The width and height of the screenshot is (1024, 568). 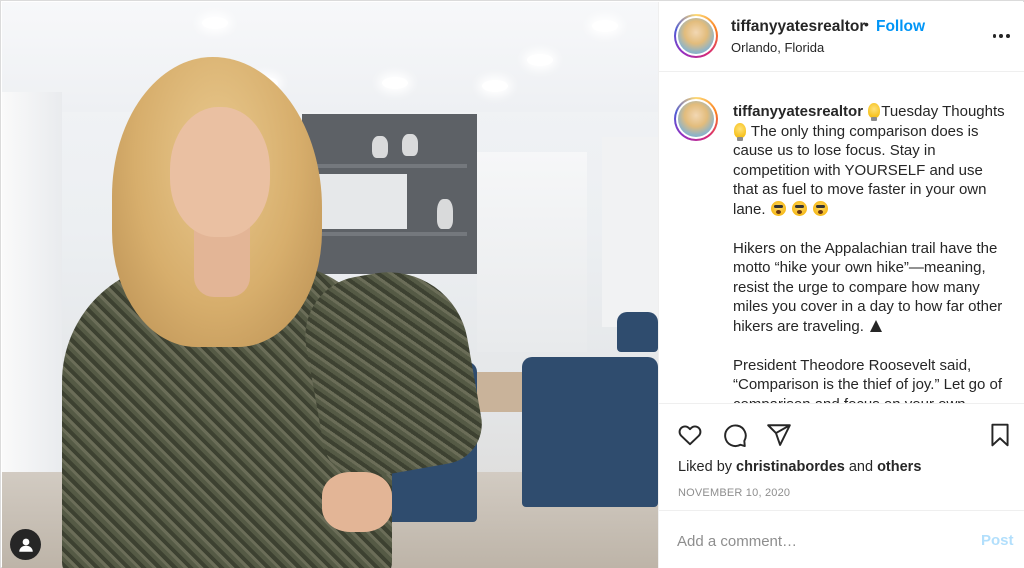 What do you see at coordinates (220, 172) in the screenshot?
I see `photo-face` at bounding box center [220, 172].